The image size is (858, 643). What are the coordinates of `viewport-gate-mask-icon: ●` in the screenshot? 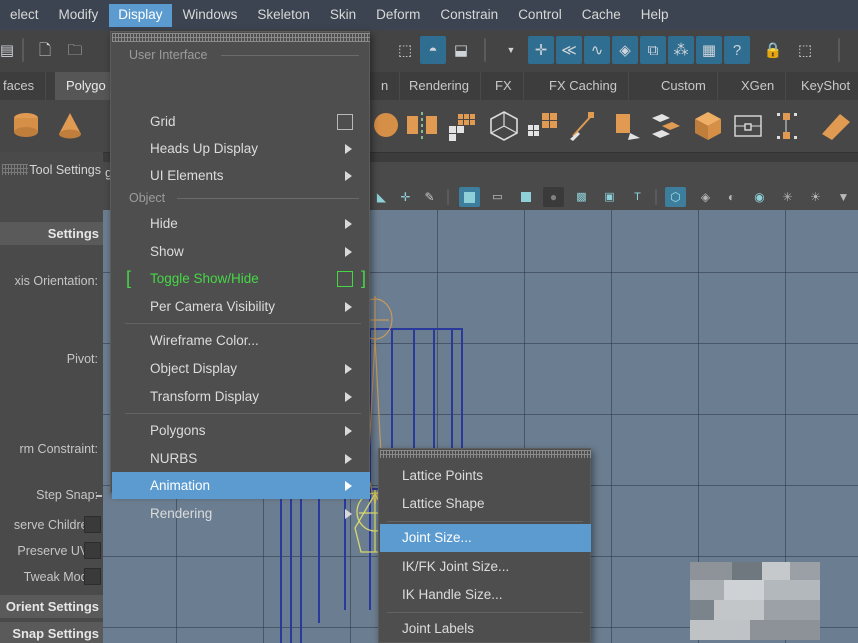 It's located at (553, 197).